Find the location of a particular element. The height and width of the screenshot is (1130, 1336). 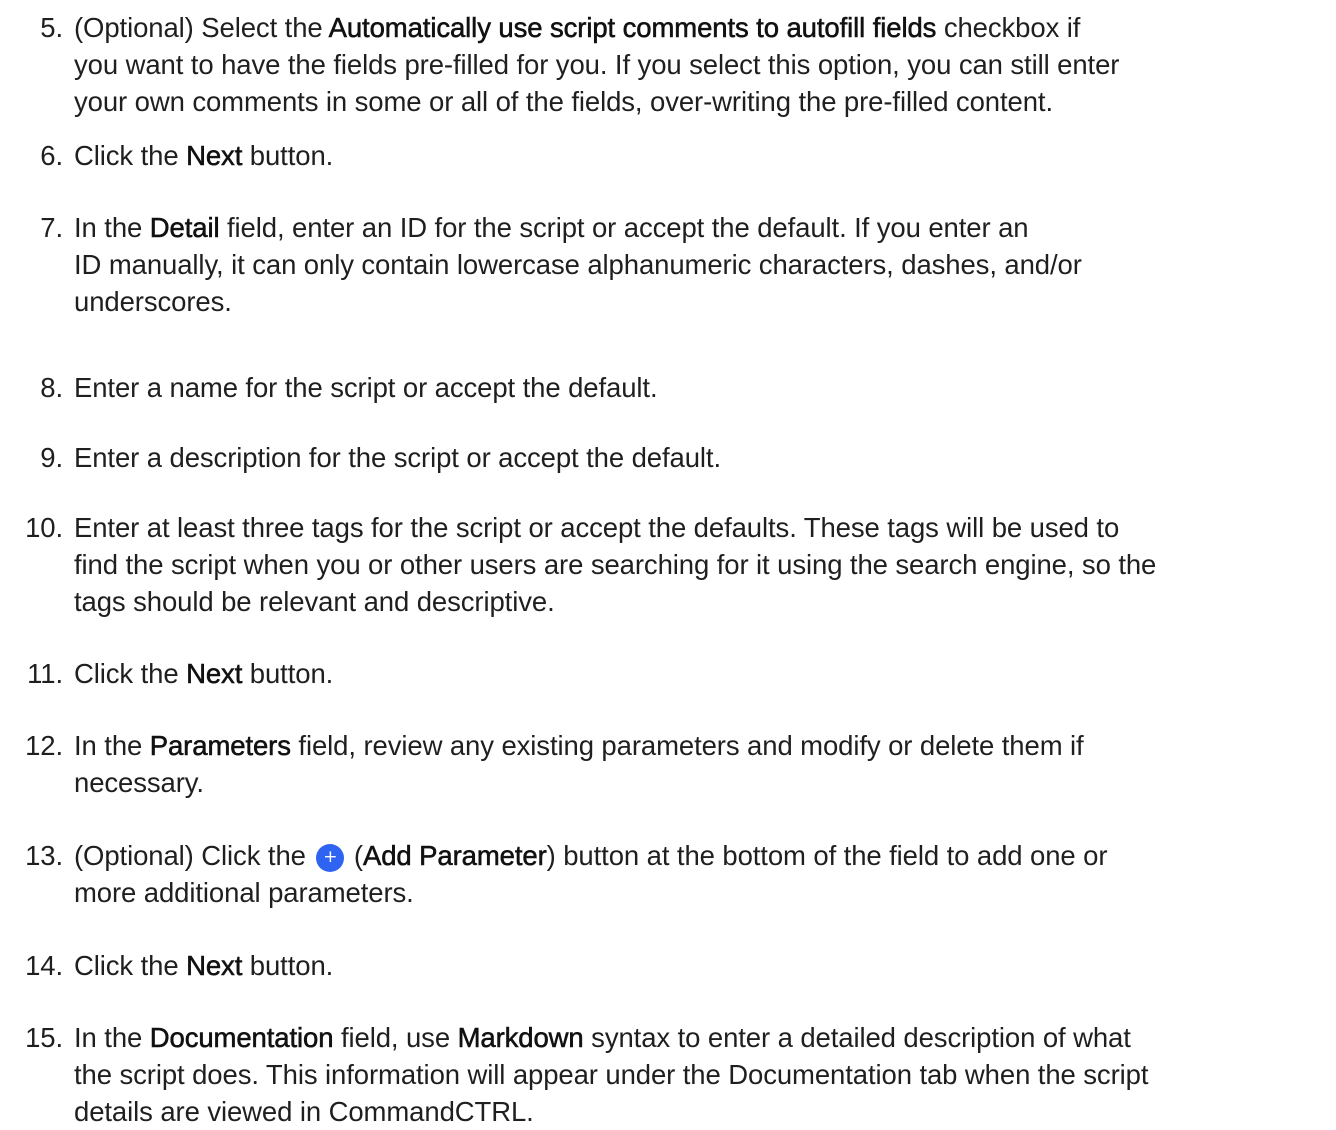

step-number: 7. is located at coordinates (51, 227).